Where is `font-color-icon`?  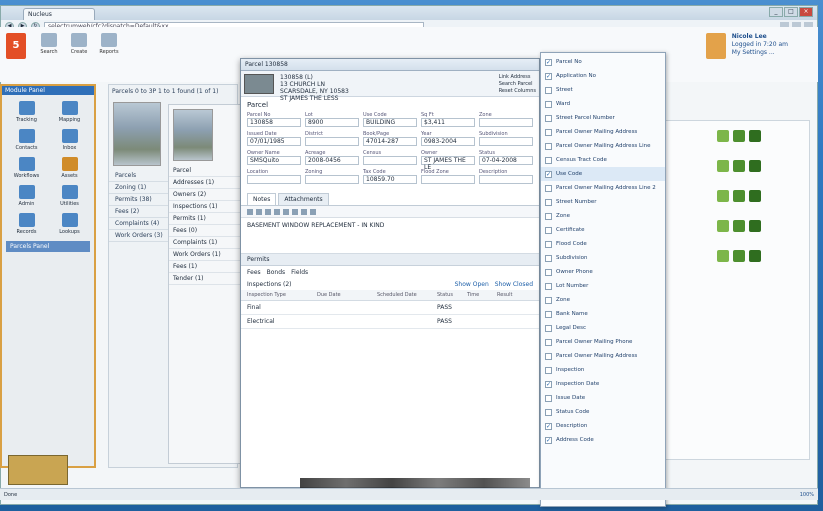
font-color-icon is located at coordinates (277, 211).